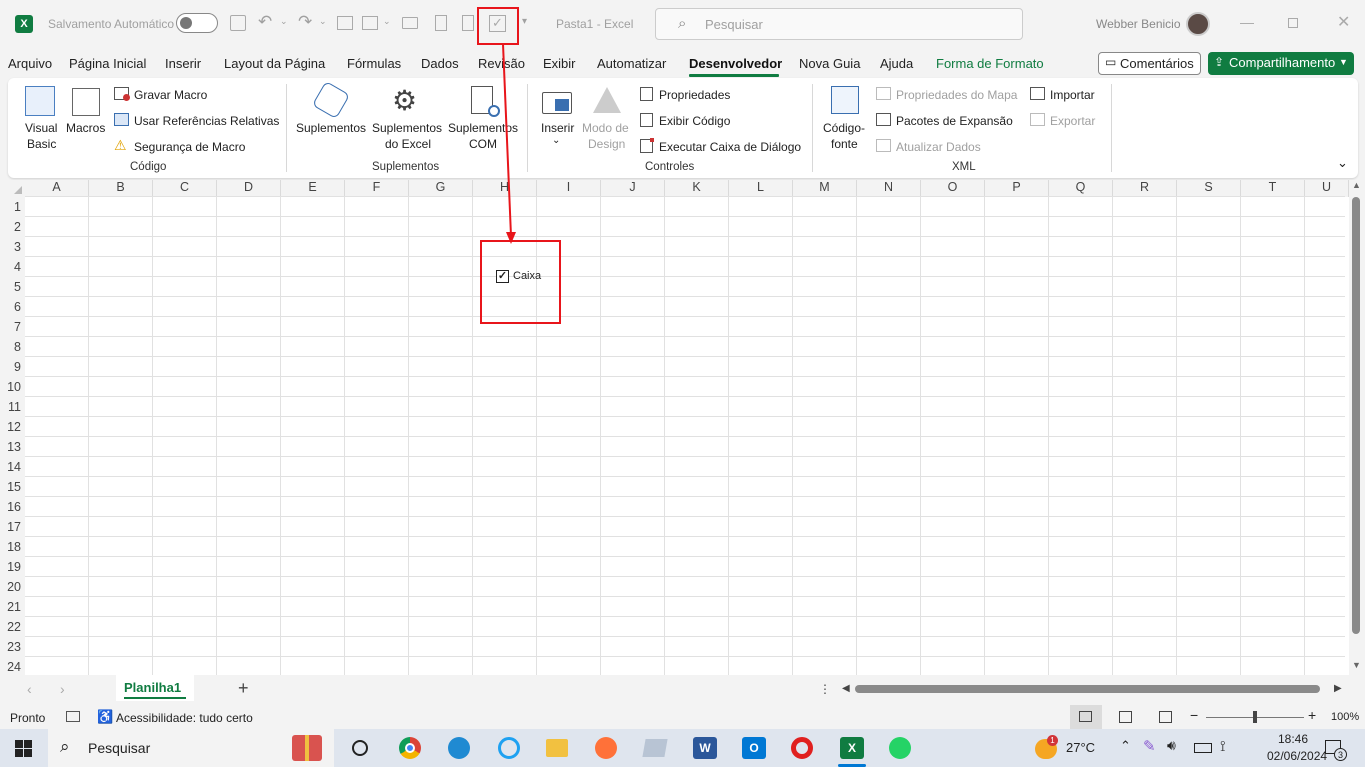  Describe the element at coordinates (730, 147) in the screenshot. I see `executar-caixa-button: Executar Caixa de Diálogo` at that location.